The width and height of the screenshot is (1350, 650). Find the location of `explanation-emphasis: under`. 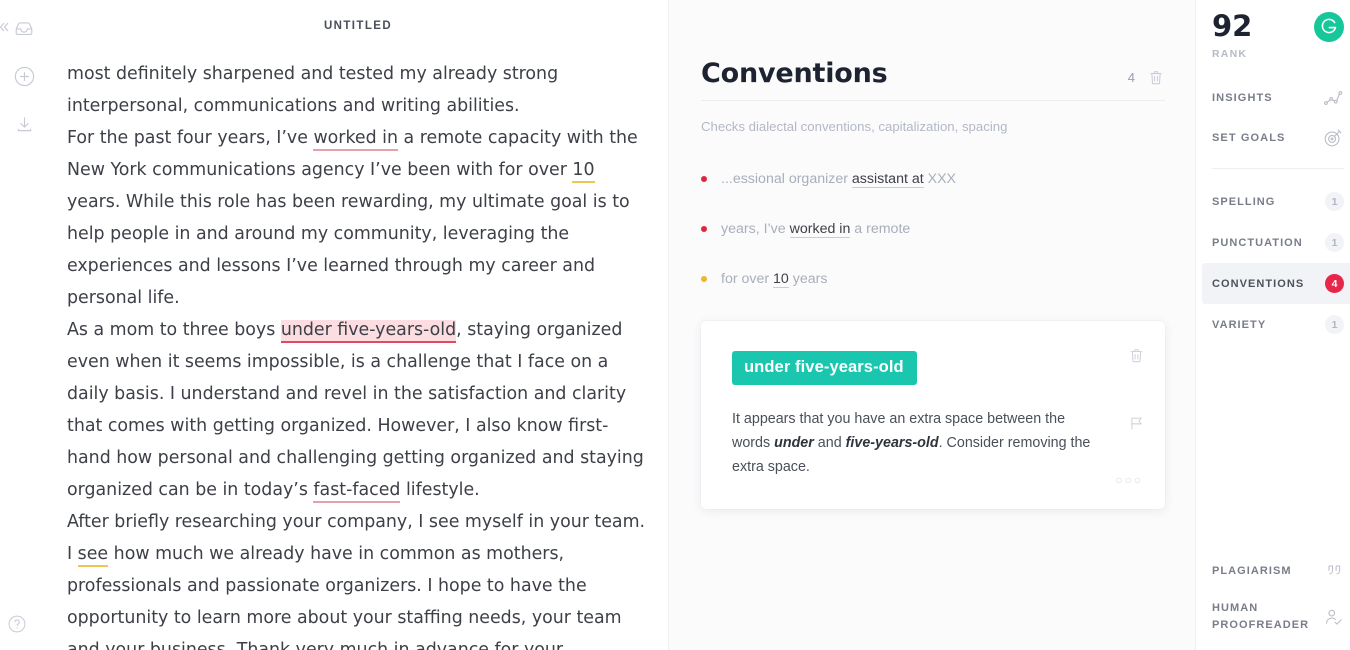

explanation-emphasis: under is located at coordinates (794, 443).